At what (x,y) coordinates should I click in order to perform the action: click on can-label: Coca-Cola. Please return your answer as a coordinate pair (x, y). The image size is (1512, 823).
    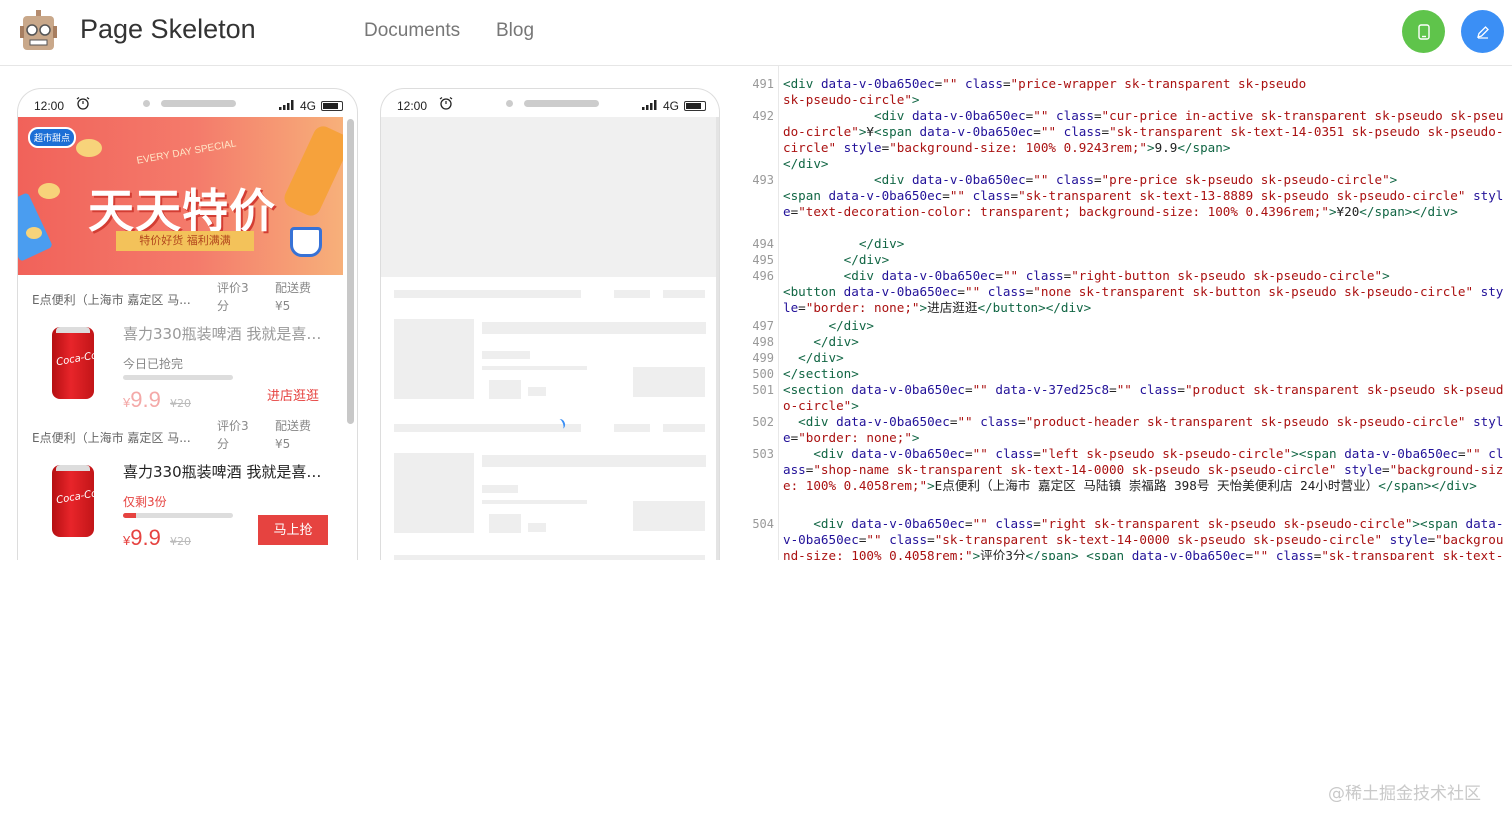
    Looking at the image, I should click on (81, 496).